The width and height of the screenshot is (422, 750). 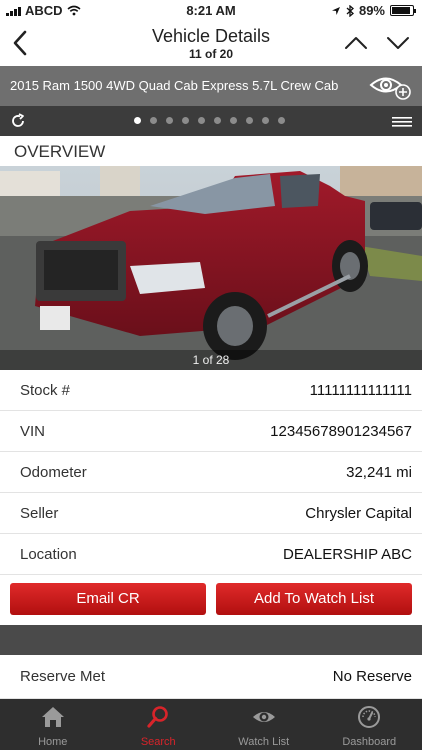 What do you see at coordinates (314, 599) in the screenshot?
I see `add-to-watch-list-button: Add To Watch List` at bounding box center [314, 599].